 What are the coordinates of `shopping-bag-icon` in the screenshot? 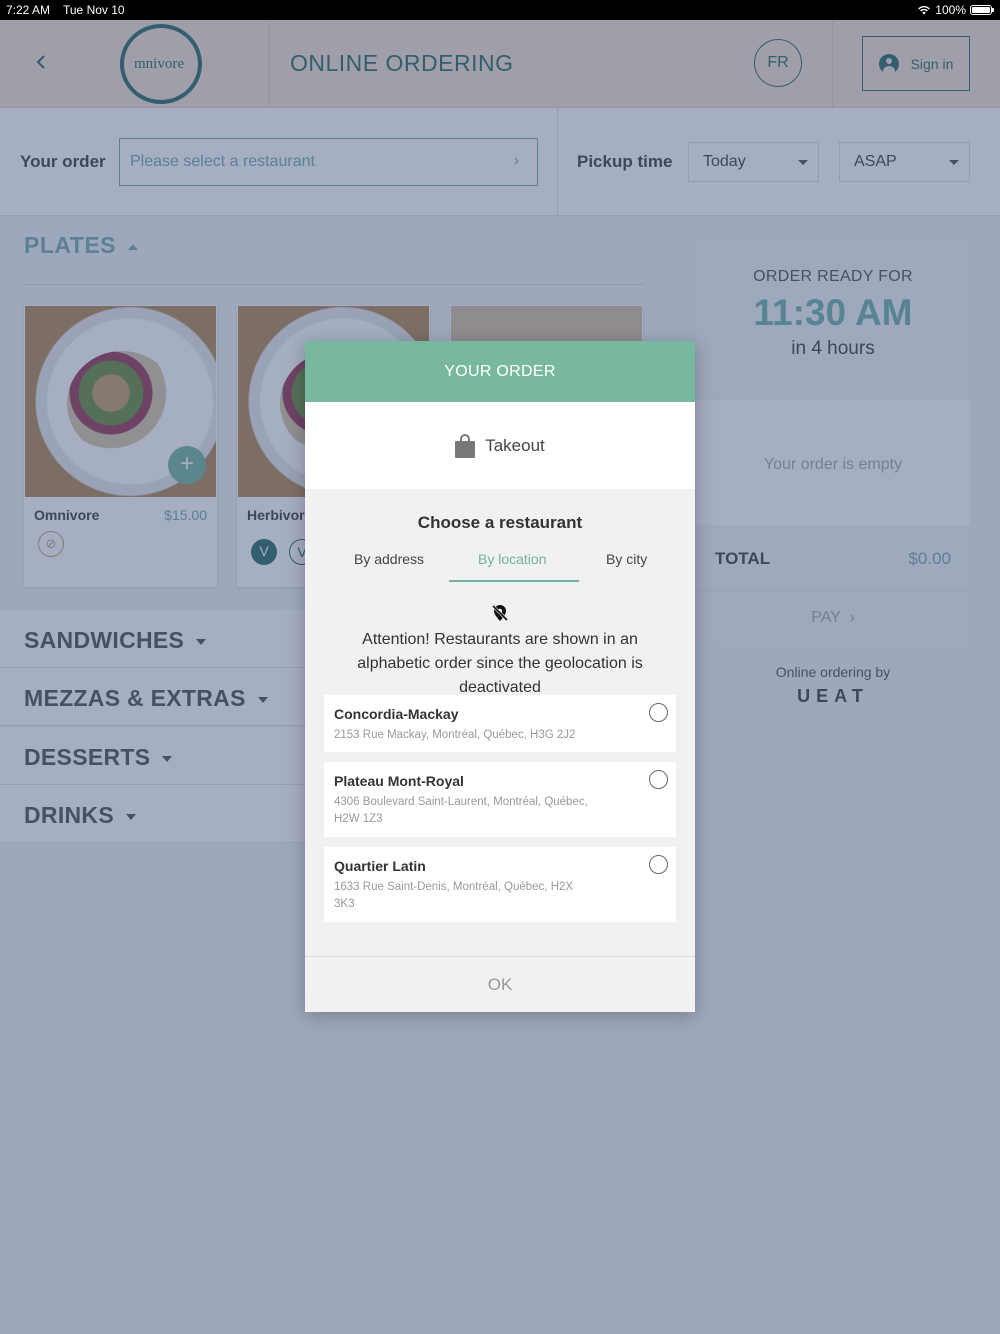 It's located at (465, 445).